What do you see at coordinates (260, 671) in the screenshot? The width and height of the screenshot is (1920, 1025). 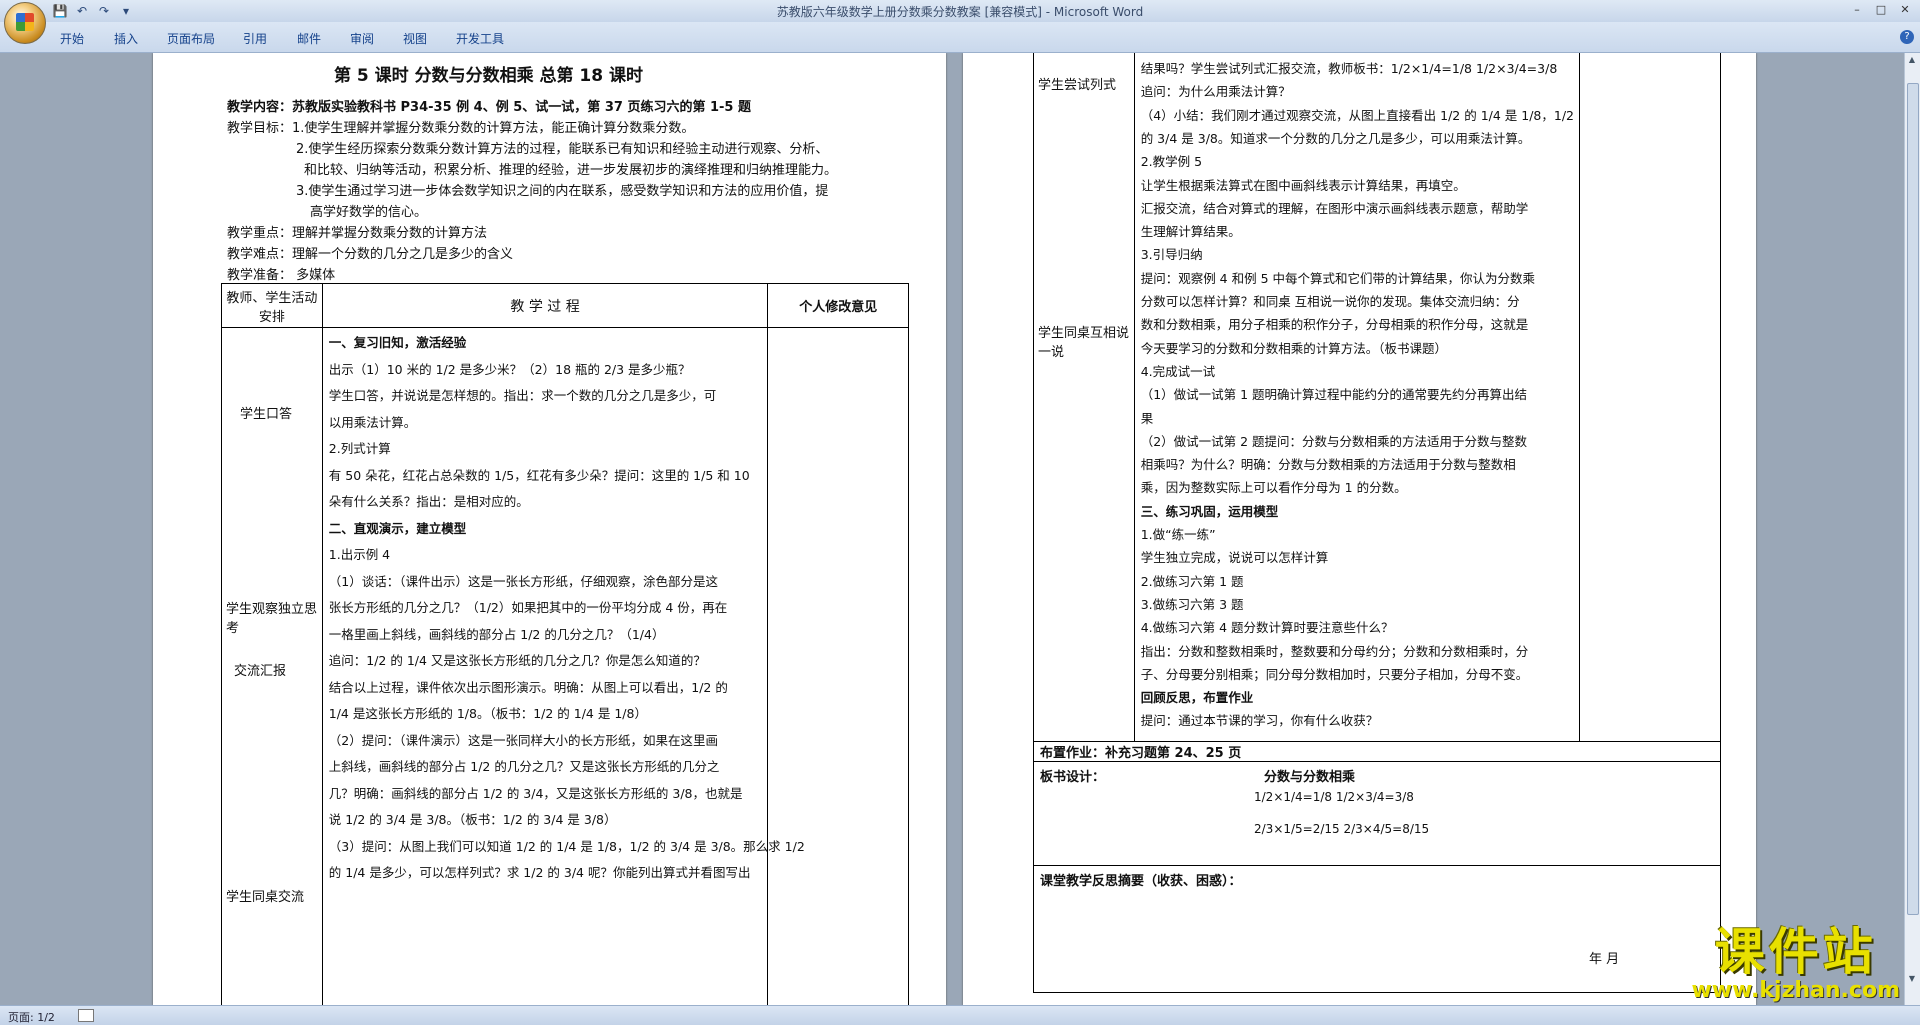 I see `activity-report: 交流汇报` at bounding box center [260, 671].